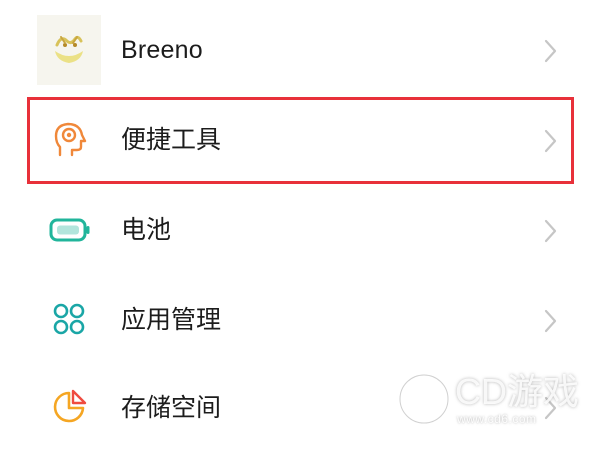 This screenshot has width=600, height=452. Describe the element at coordinates (146, 229) in the screenshot. I see `settings-item-label: 电池` at that location.